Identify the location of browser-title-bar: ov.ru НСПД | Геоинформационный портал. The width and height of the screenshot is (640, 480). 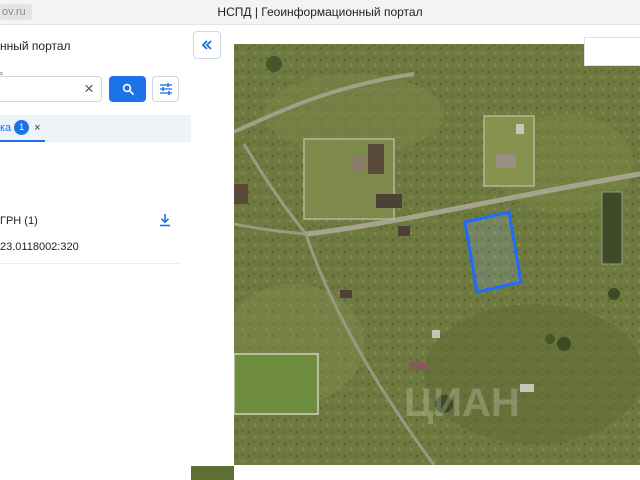
(320, 12).